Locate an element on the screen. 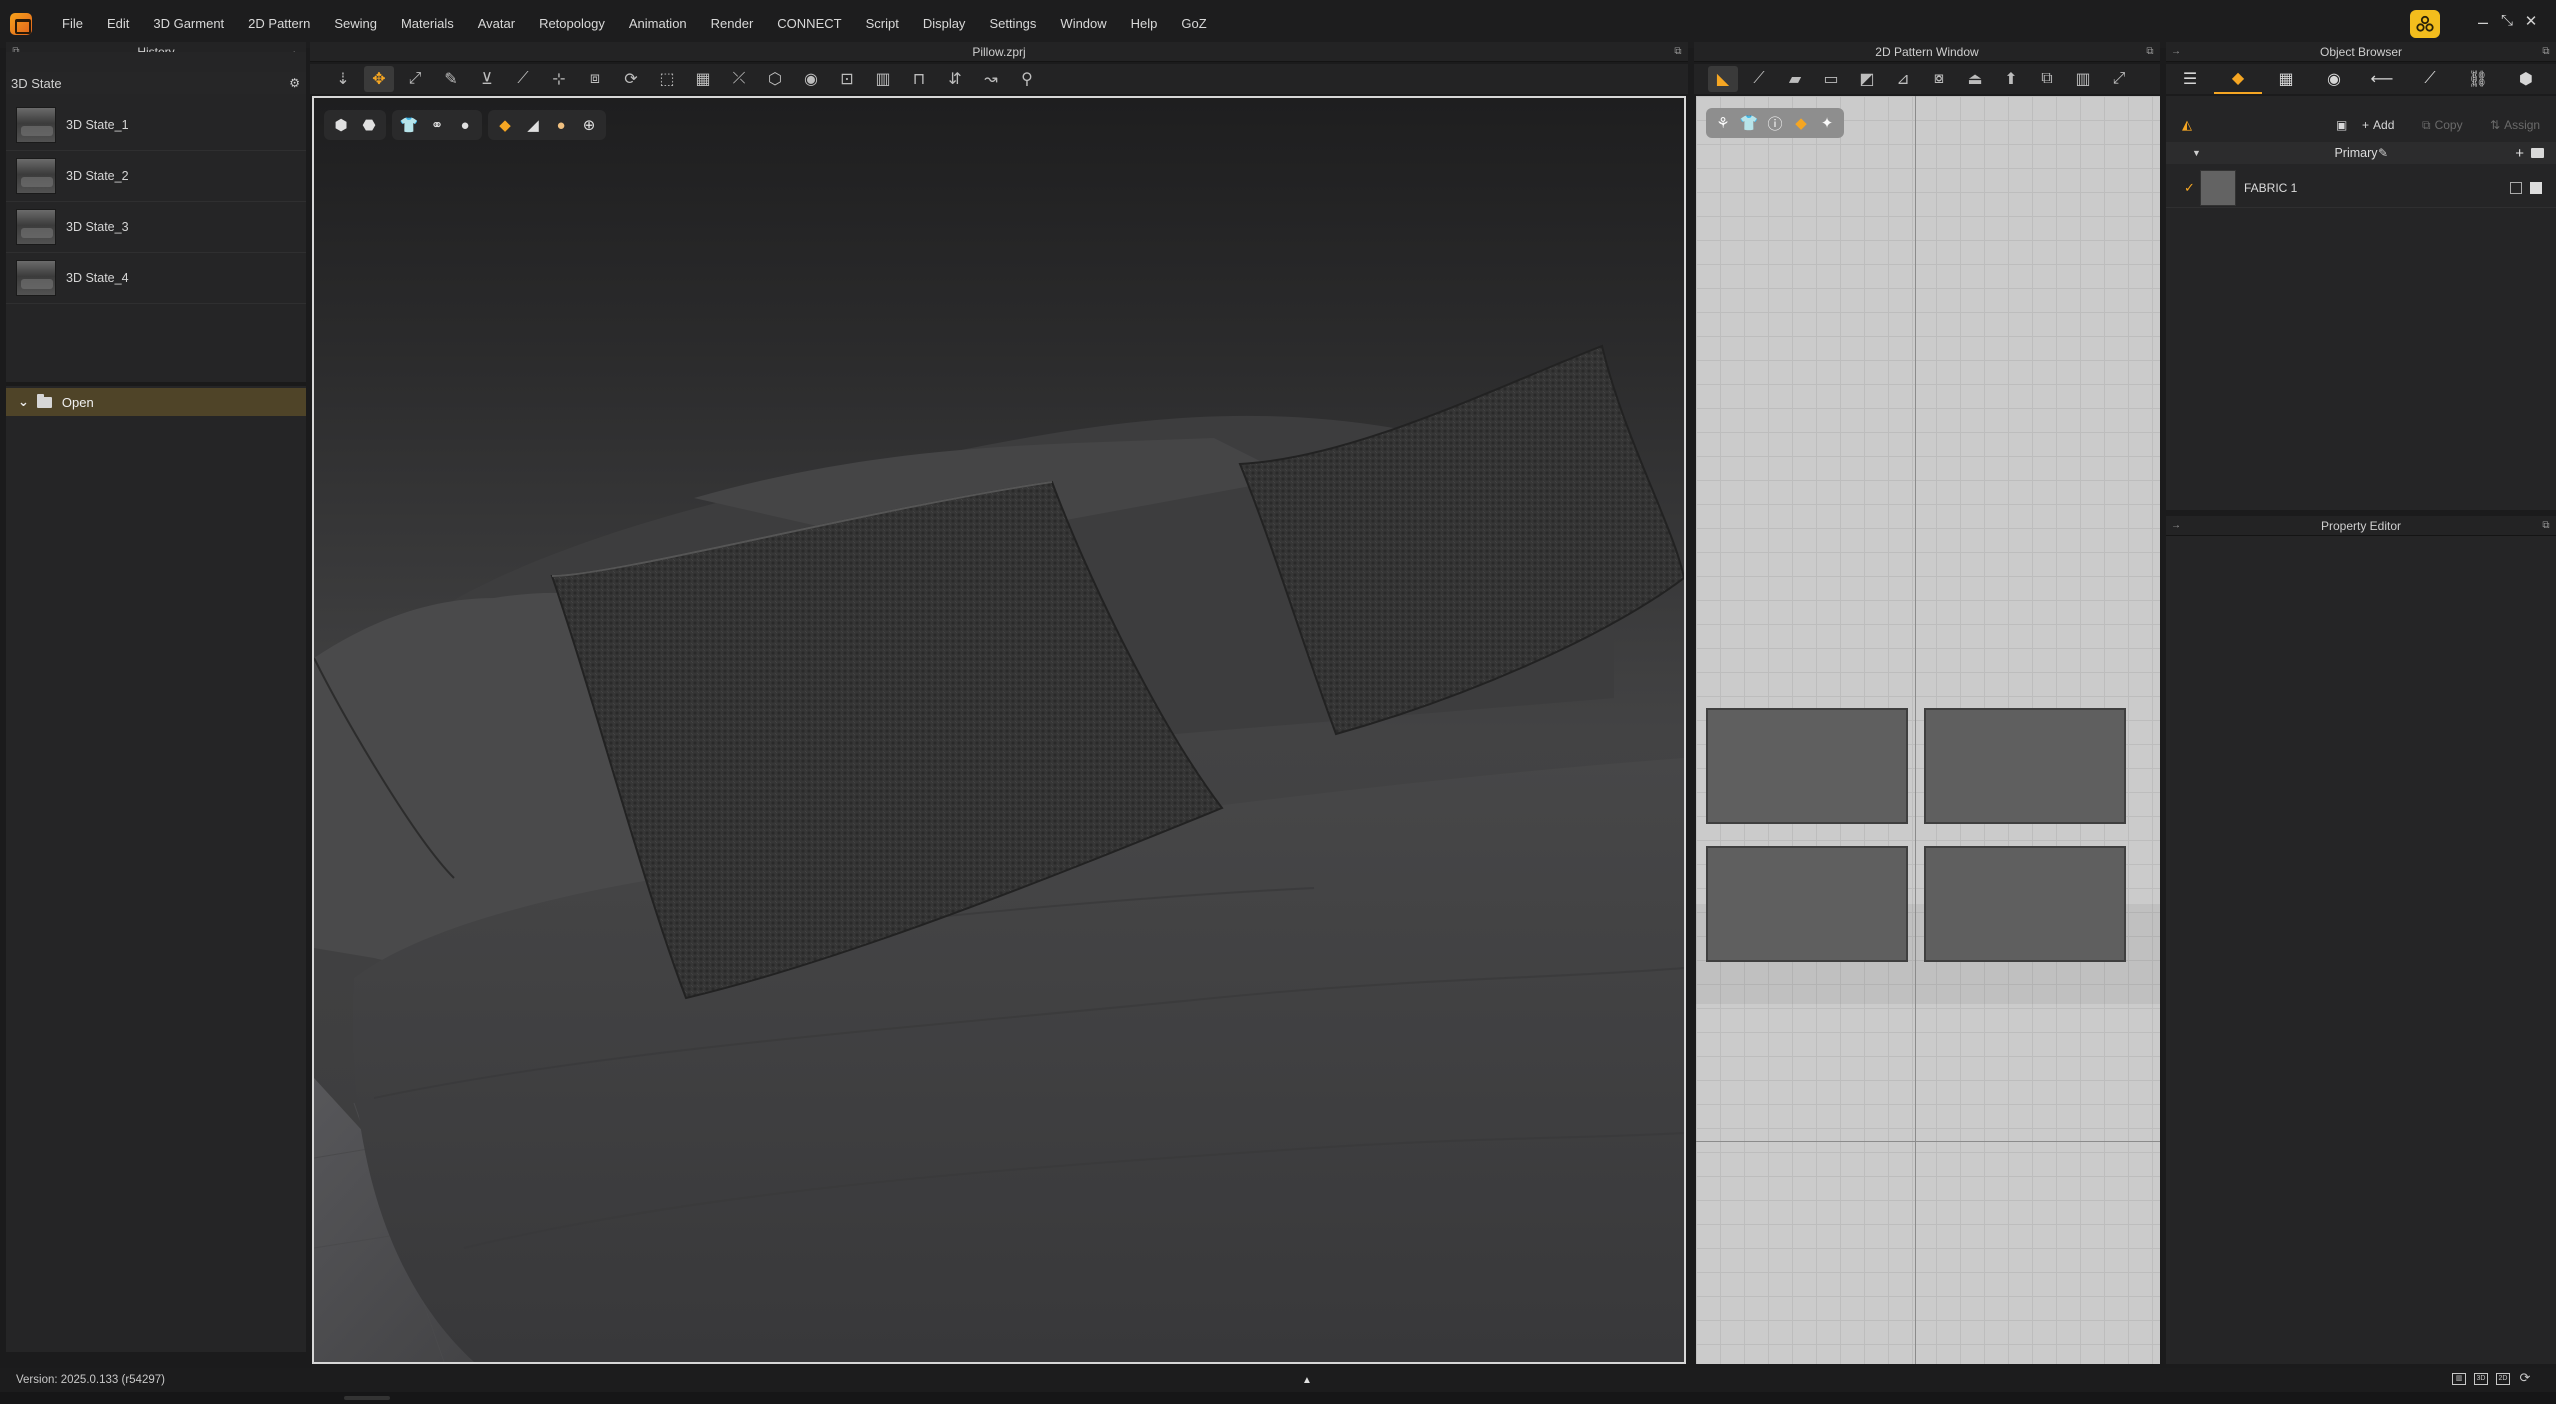 The image size is (2556, 1404). avatar-pose-icon: ⚲ is located at coordinates (1027, 79).